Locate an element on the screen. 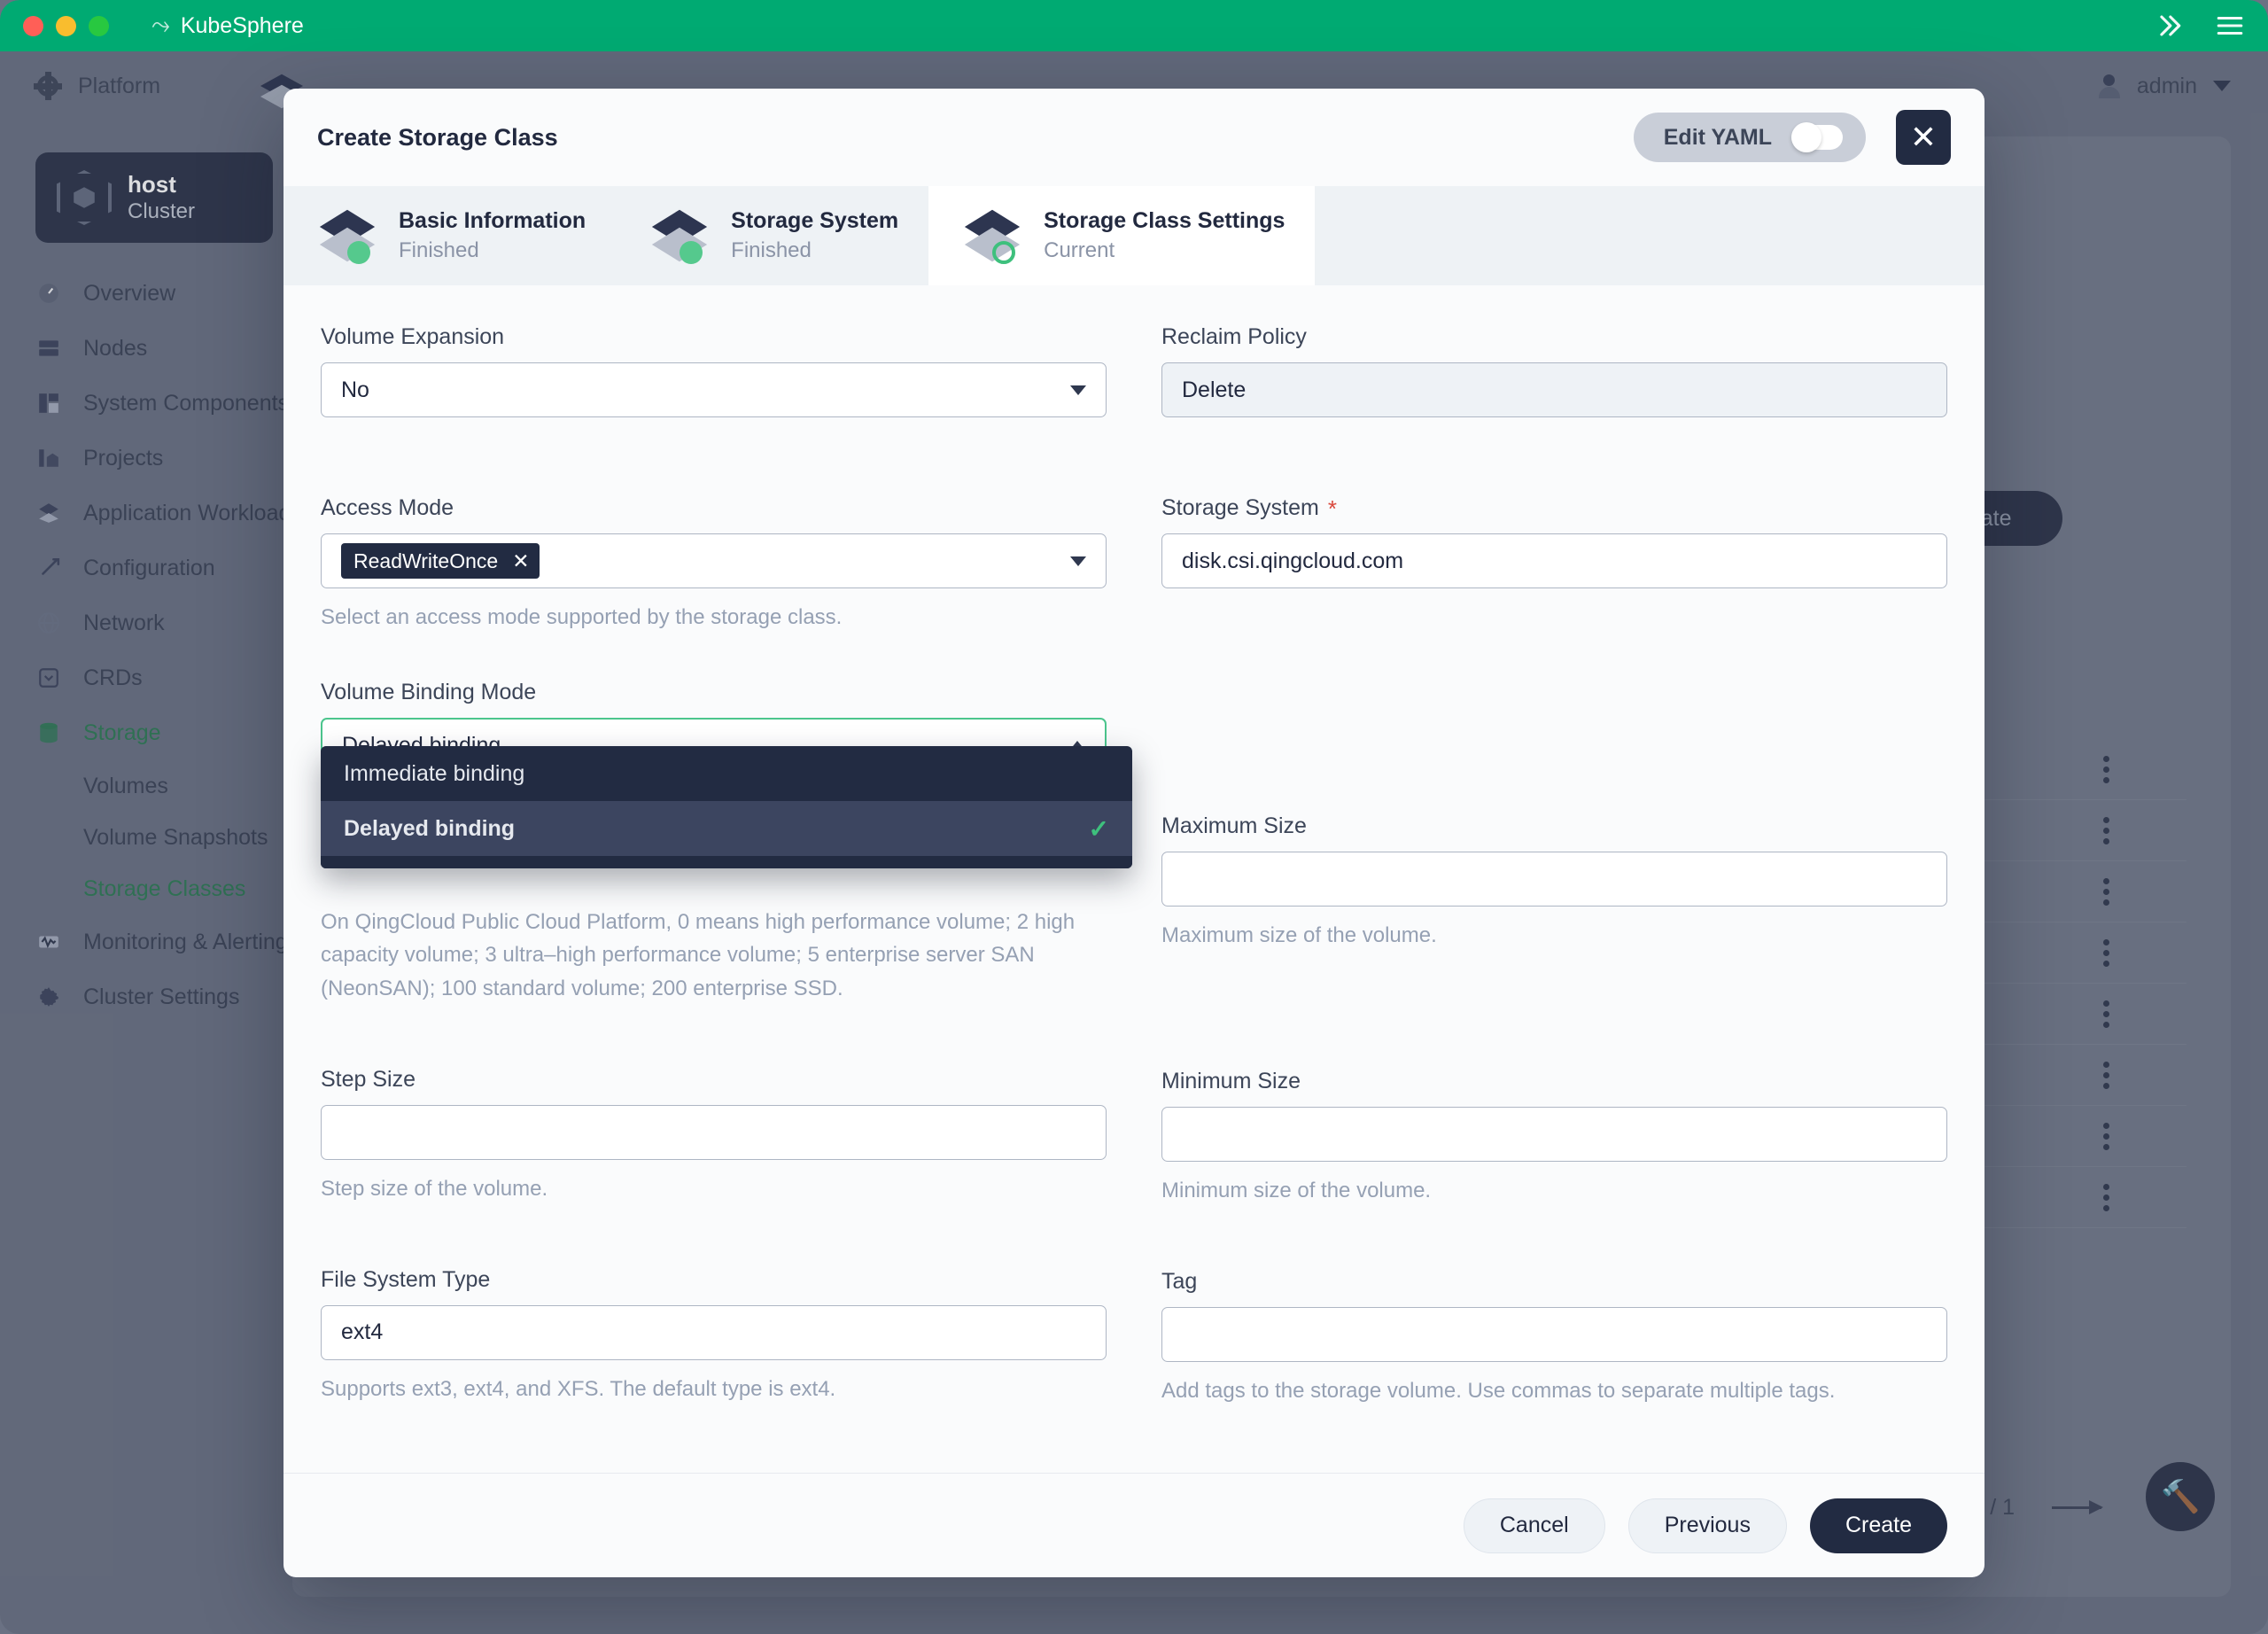 The width and height of the screenshot is (2268, 1634). field-label: Volume Expansion is located at coordinates (413, 336).